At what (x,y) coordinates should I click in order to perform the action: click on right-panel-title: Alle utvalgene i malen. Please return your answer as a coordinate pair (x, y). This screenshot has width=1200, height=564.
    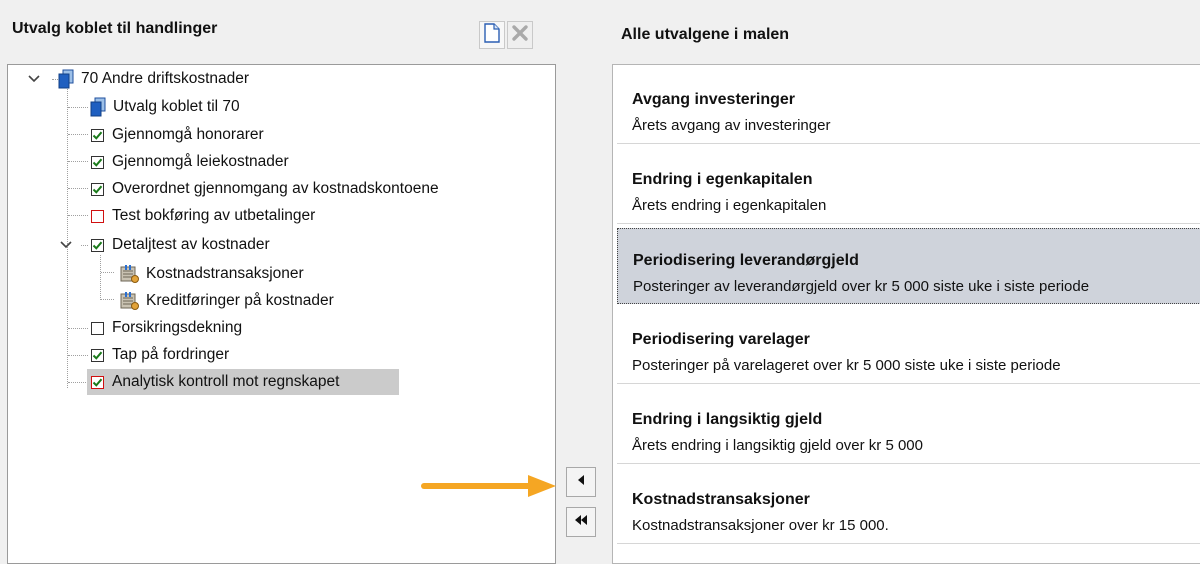
    Looking at the image, I should click on (705, 34).